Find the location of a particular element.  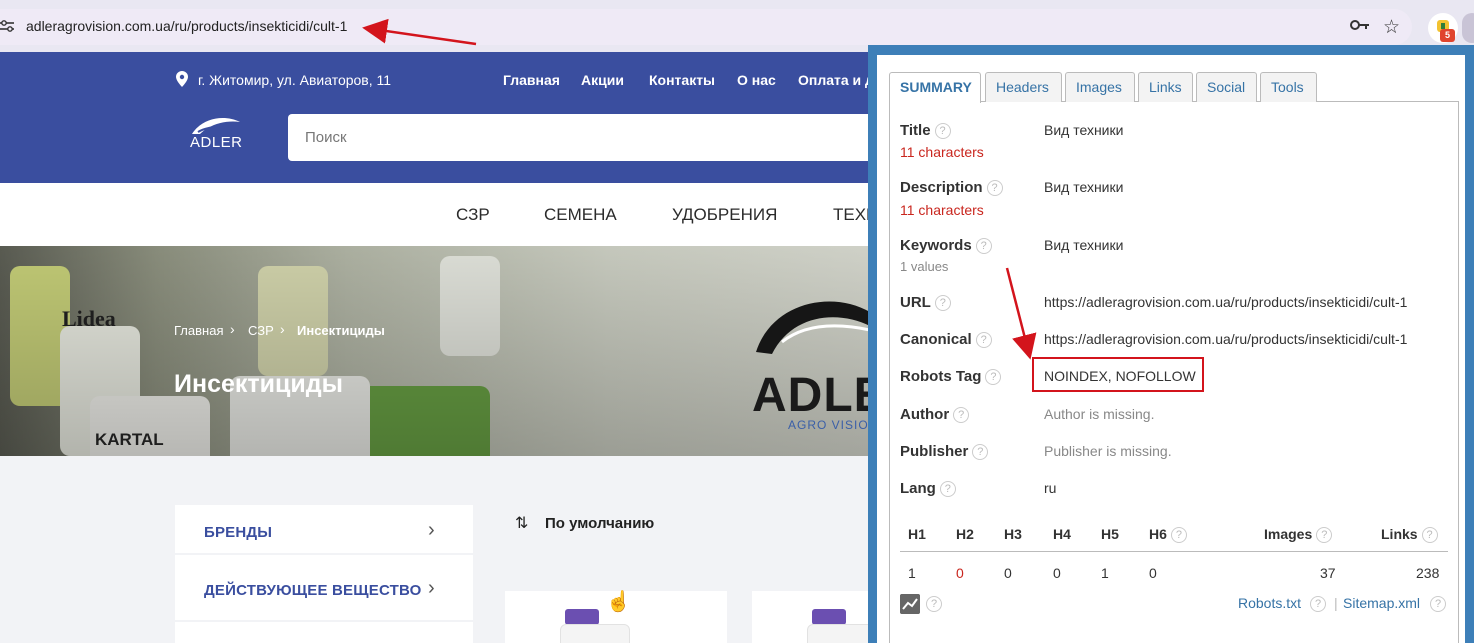

store-address: г. Житомир, ул. Авиаторов, 11 is located at coordinates (295, 80).